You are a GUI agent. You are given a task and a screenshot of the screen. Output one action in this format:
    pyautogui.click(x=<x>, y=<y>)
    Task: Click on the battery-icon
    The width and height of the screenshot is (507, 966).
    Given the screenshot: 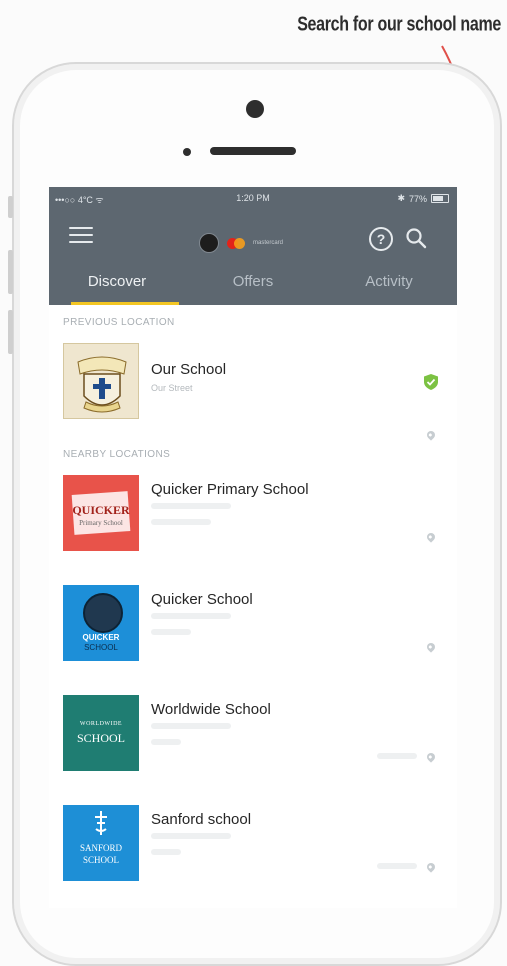 What is the action you would take?
    pyautogui.click(x=440, y=198)
    